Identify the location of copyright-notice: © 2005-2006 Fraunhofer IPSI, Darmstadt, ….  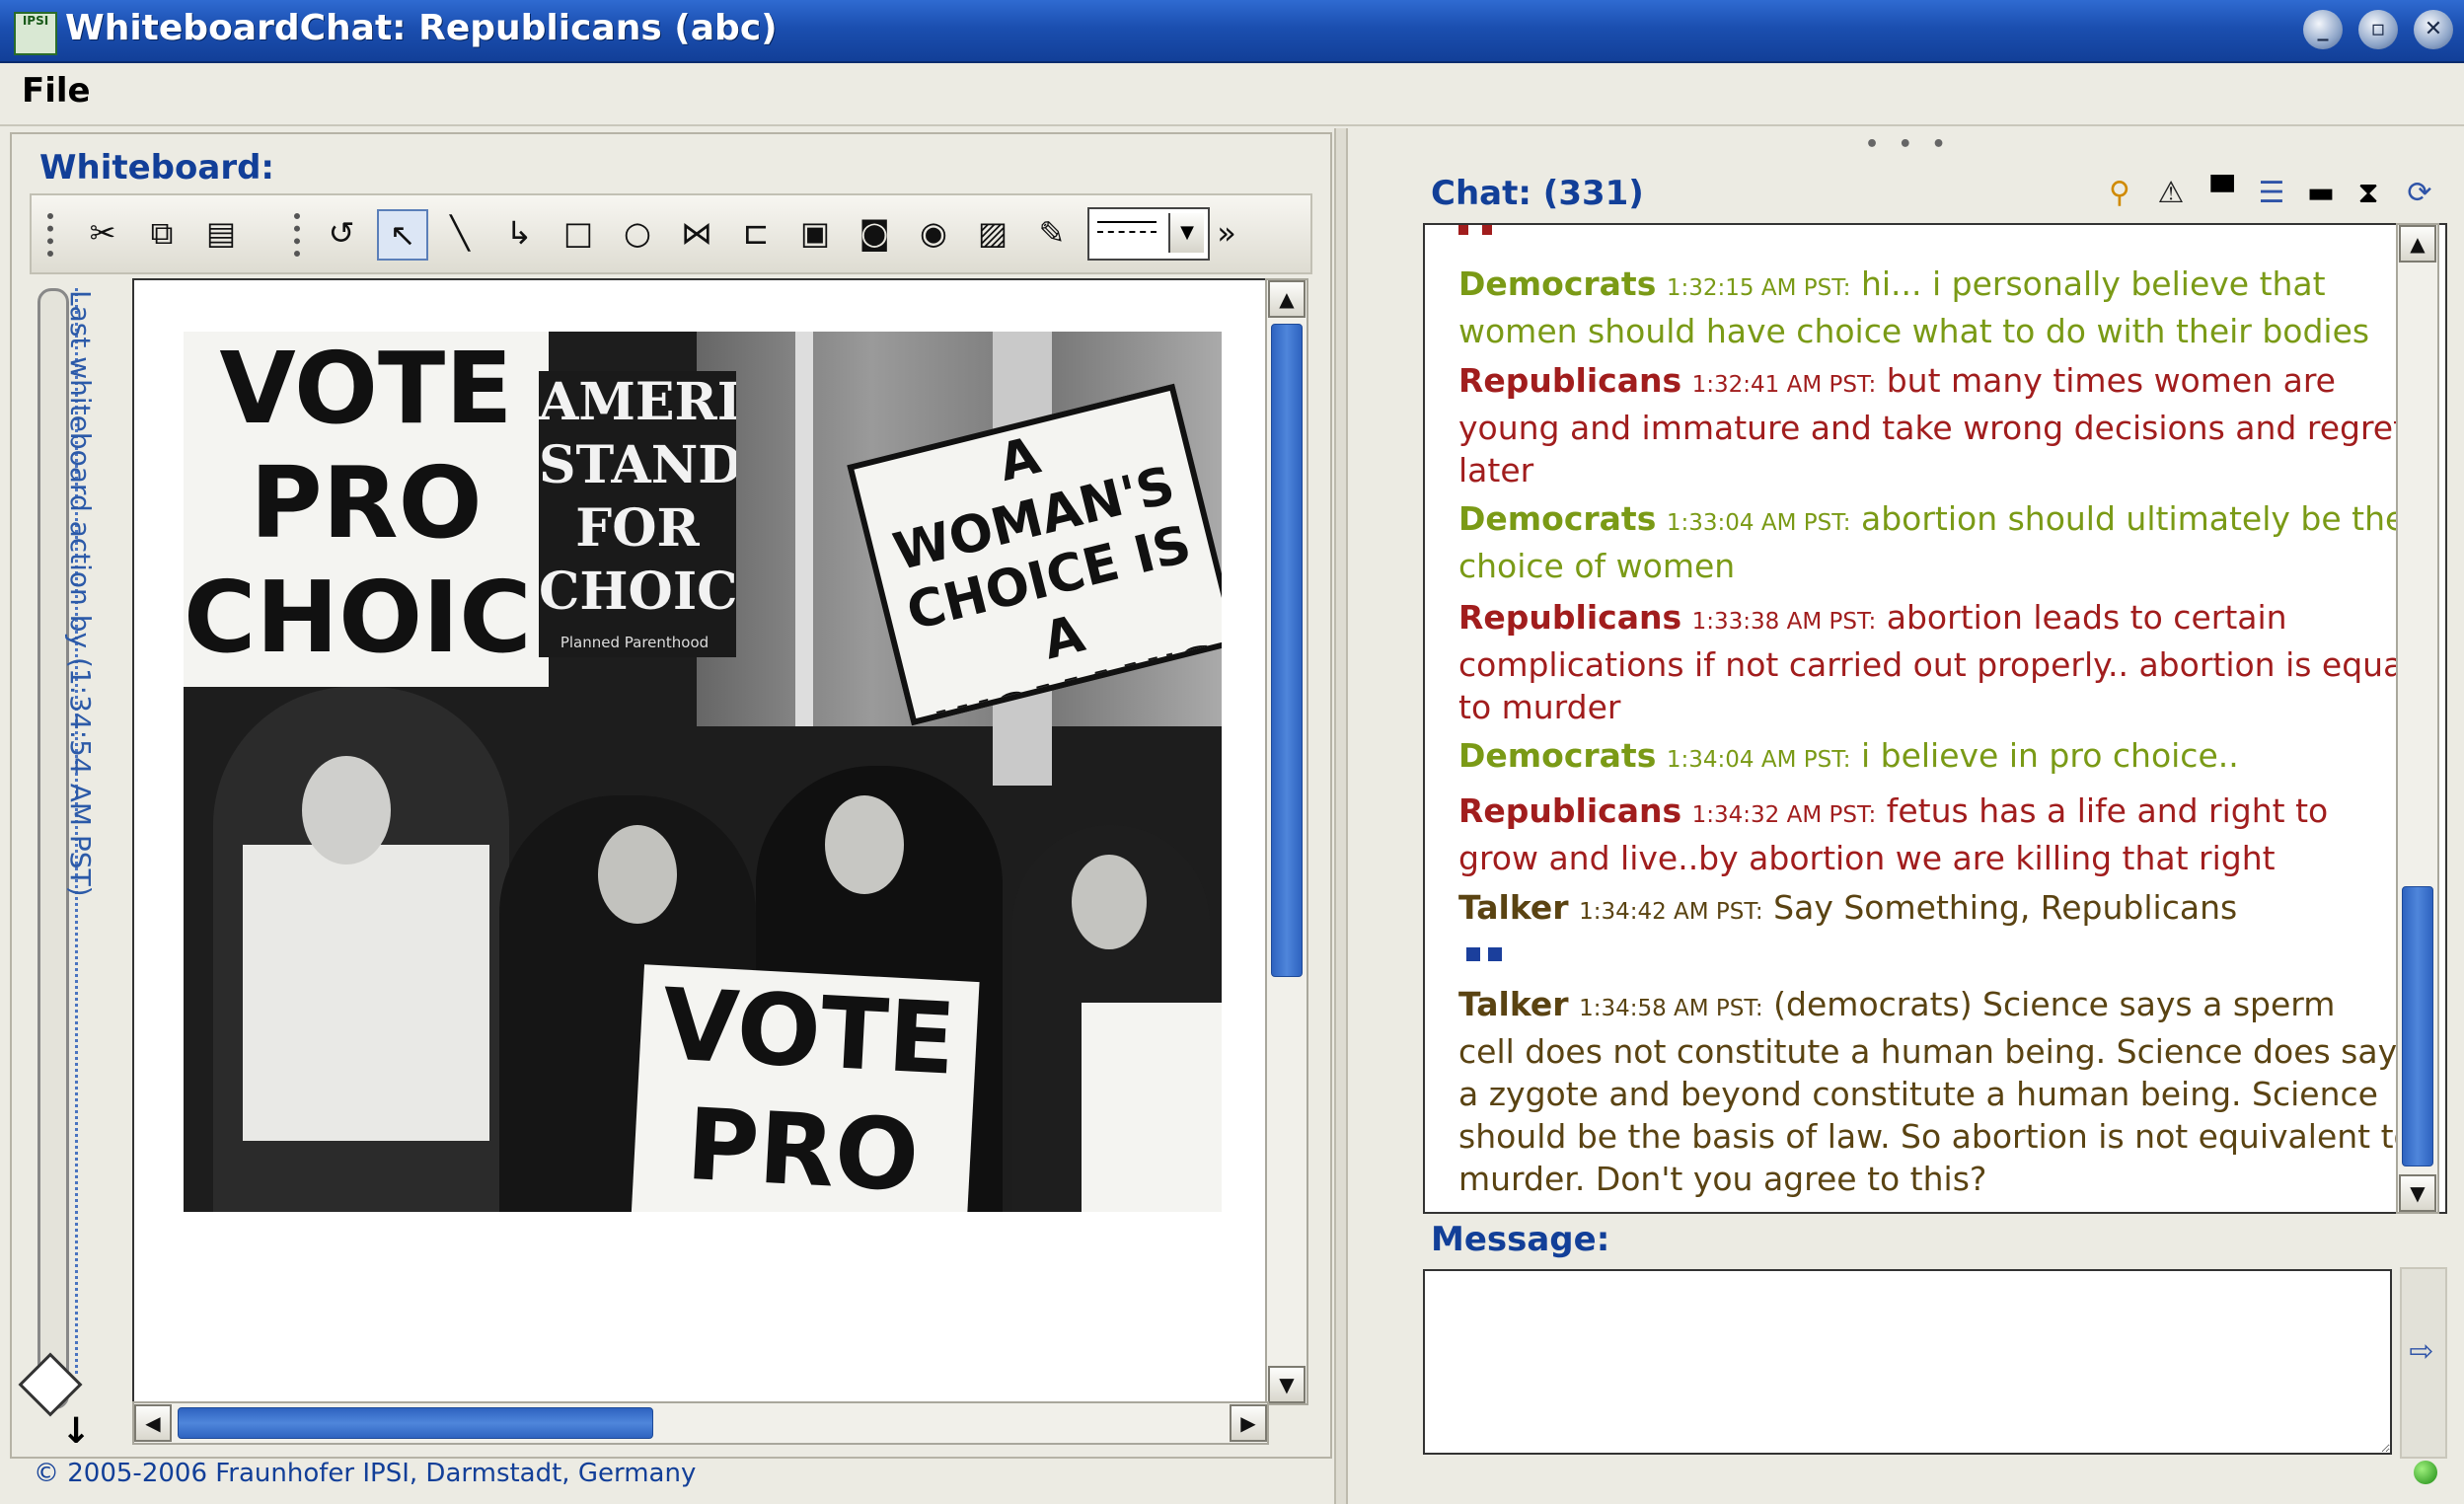
(366, 1473).